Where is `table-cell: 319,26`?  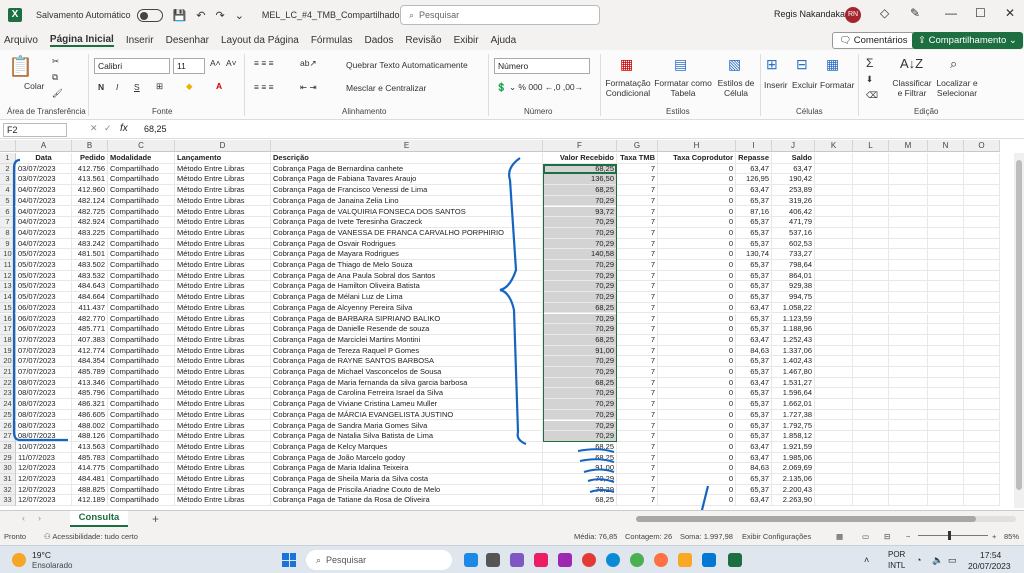
table-cell: 319,26 is located at coordinates (793, 201).